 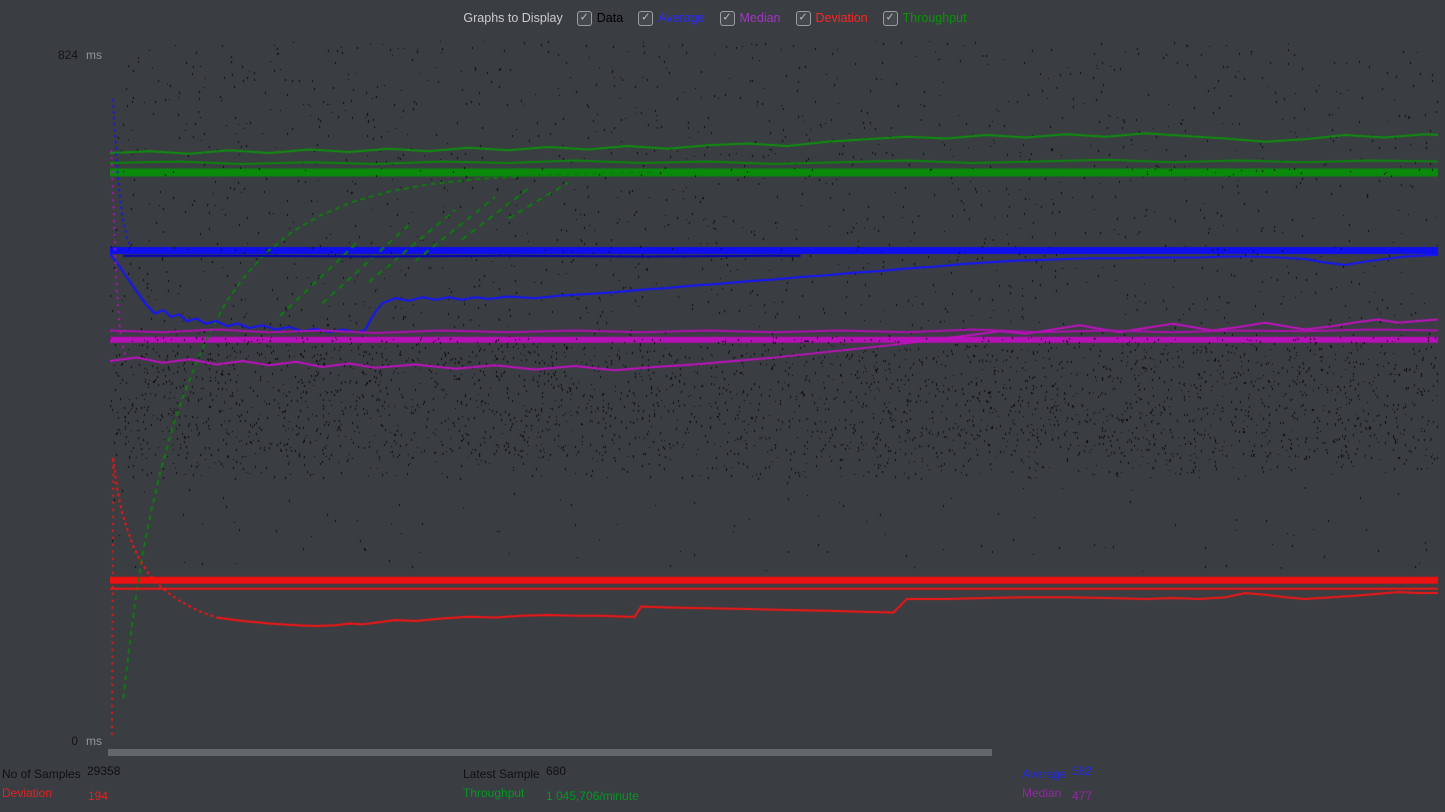 What do you see at coordinates (513, 18) in the screenshot?
I see `graphs-to-display-label: Graphs to Display` at bounding box center [513, 18].